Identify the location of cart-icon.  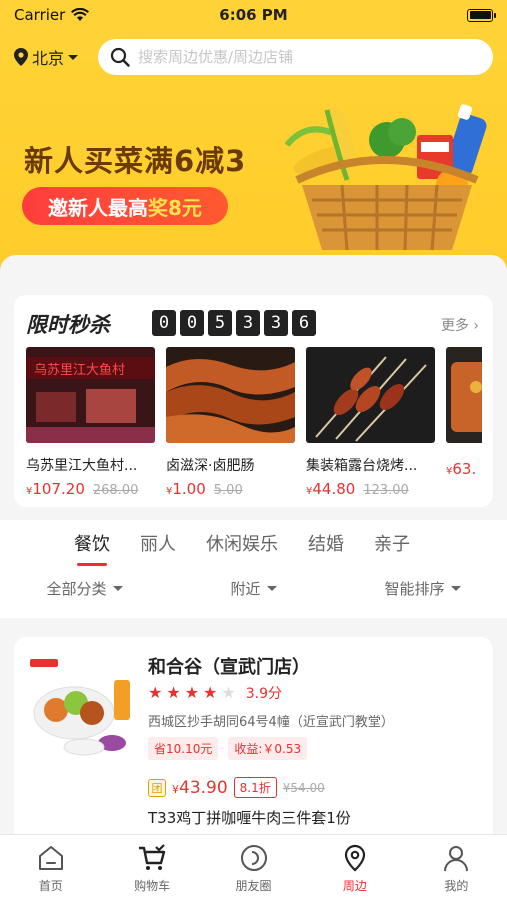
(152, 857).